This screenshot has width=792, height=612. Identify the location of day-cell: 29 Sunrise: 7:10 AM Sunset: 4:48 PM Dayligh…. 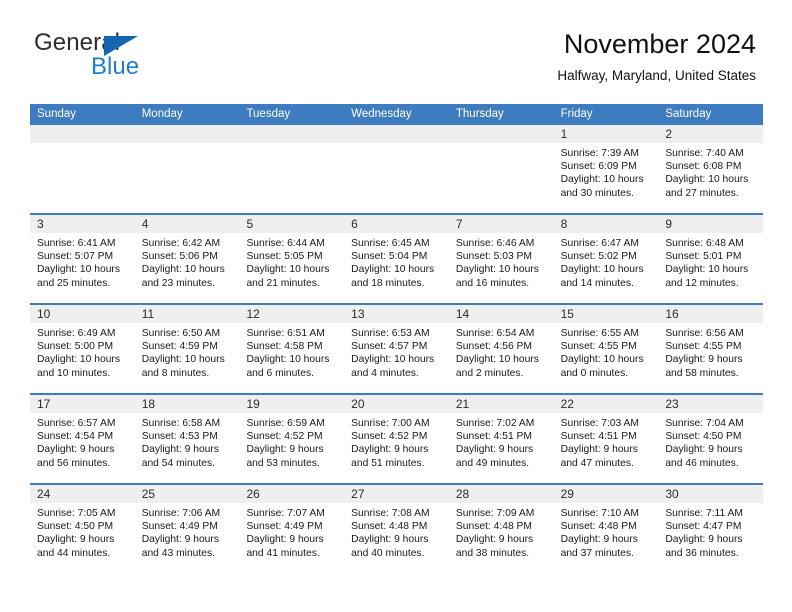
(606, 529).